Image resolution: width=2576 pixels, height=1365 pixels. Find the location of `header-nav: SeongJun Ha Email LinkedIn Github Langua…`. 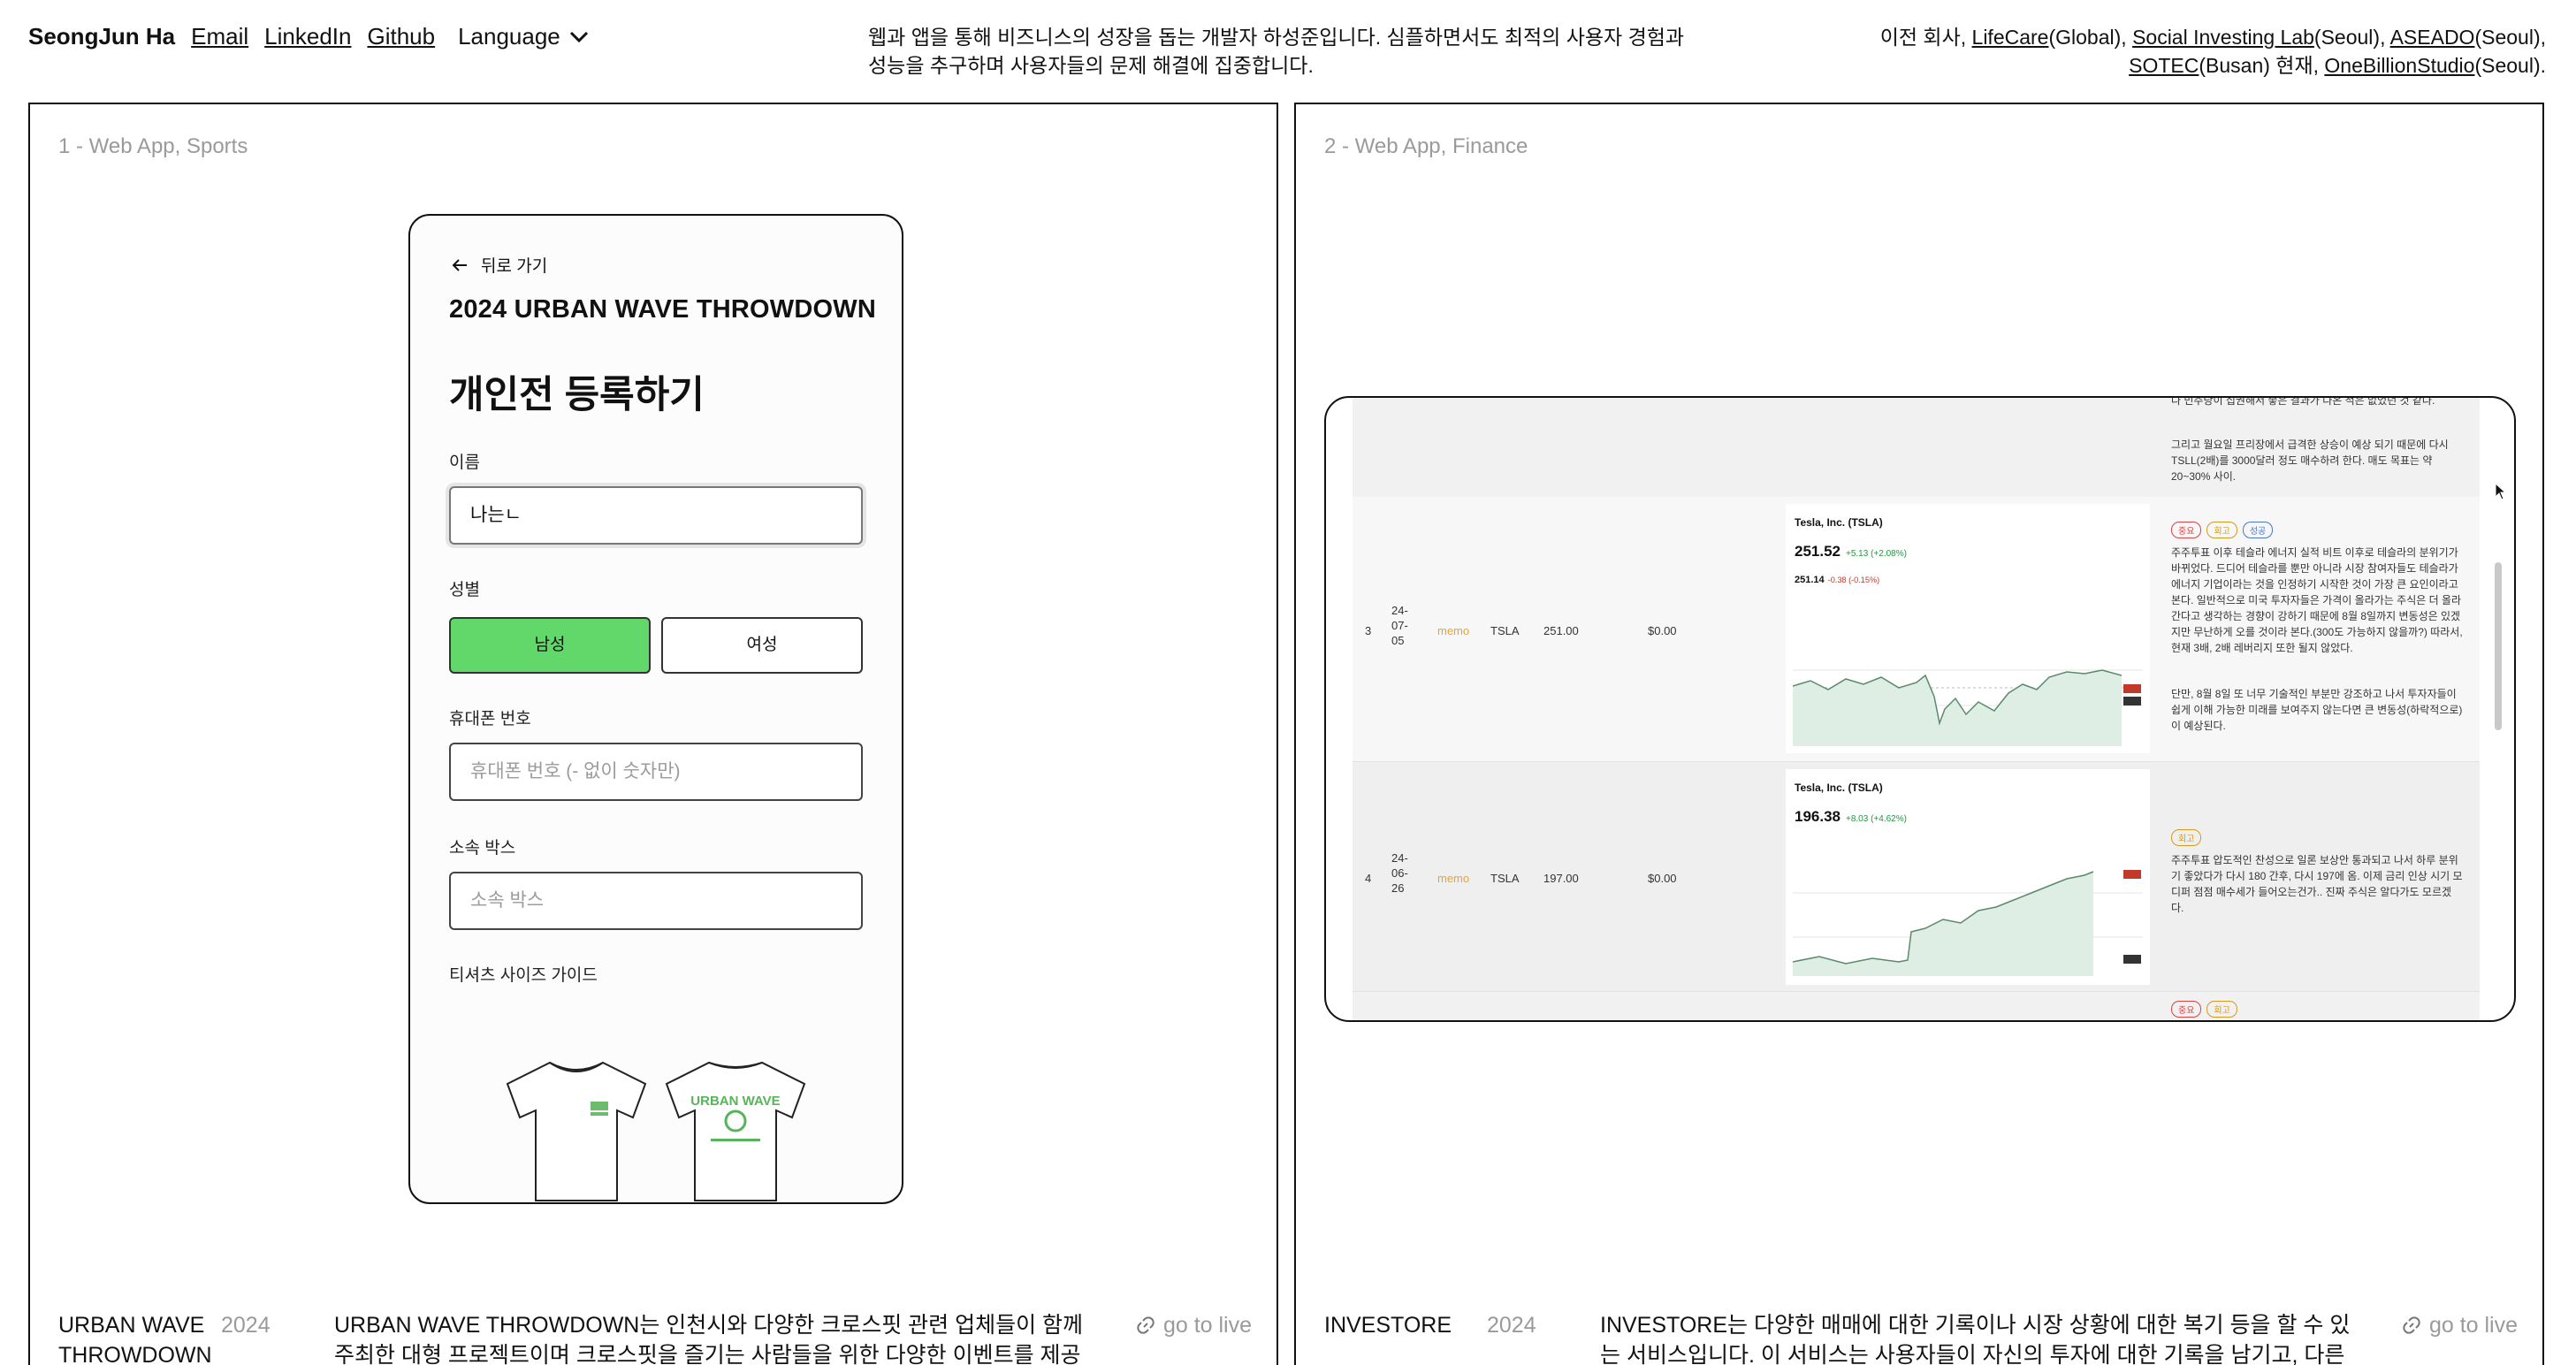

header-nav: SeongJun Ha Email LinkedIn Github Langua… is located at coordinates (308, 37).